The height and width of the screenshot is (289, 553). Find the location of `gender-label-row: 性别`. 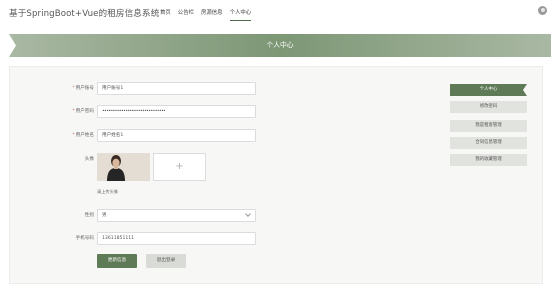

gender-label-row: 性别 is located at coordinates (54, 215).